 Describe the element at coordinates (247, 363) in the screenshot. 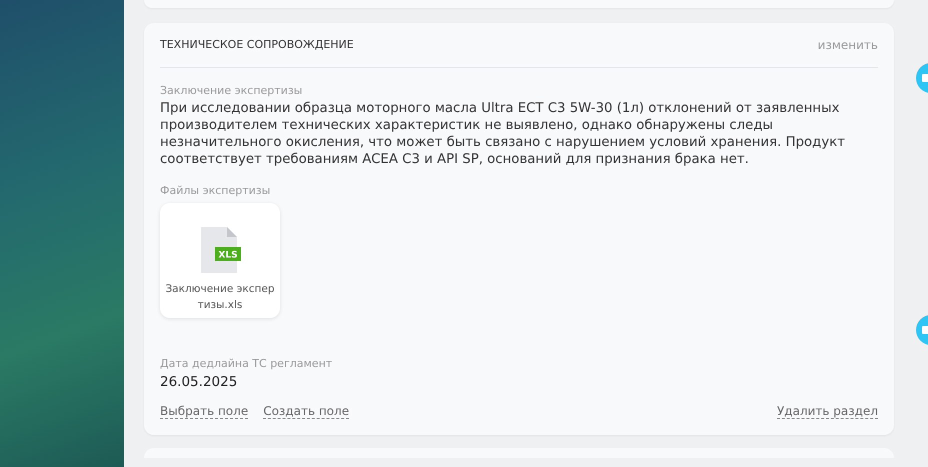

I see `field-label: Дата дедлайна ТС регламент` at that location.